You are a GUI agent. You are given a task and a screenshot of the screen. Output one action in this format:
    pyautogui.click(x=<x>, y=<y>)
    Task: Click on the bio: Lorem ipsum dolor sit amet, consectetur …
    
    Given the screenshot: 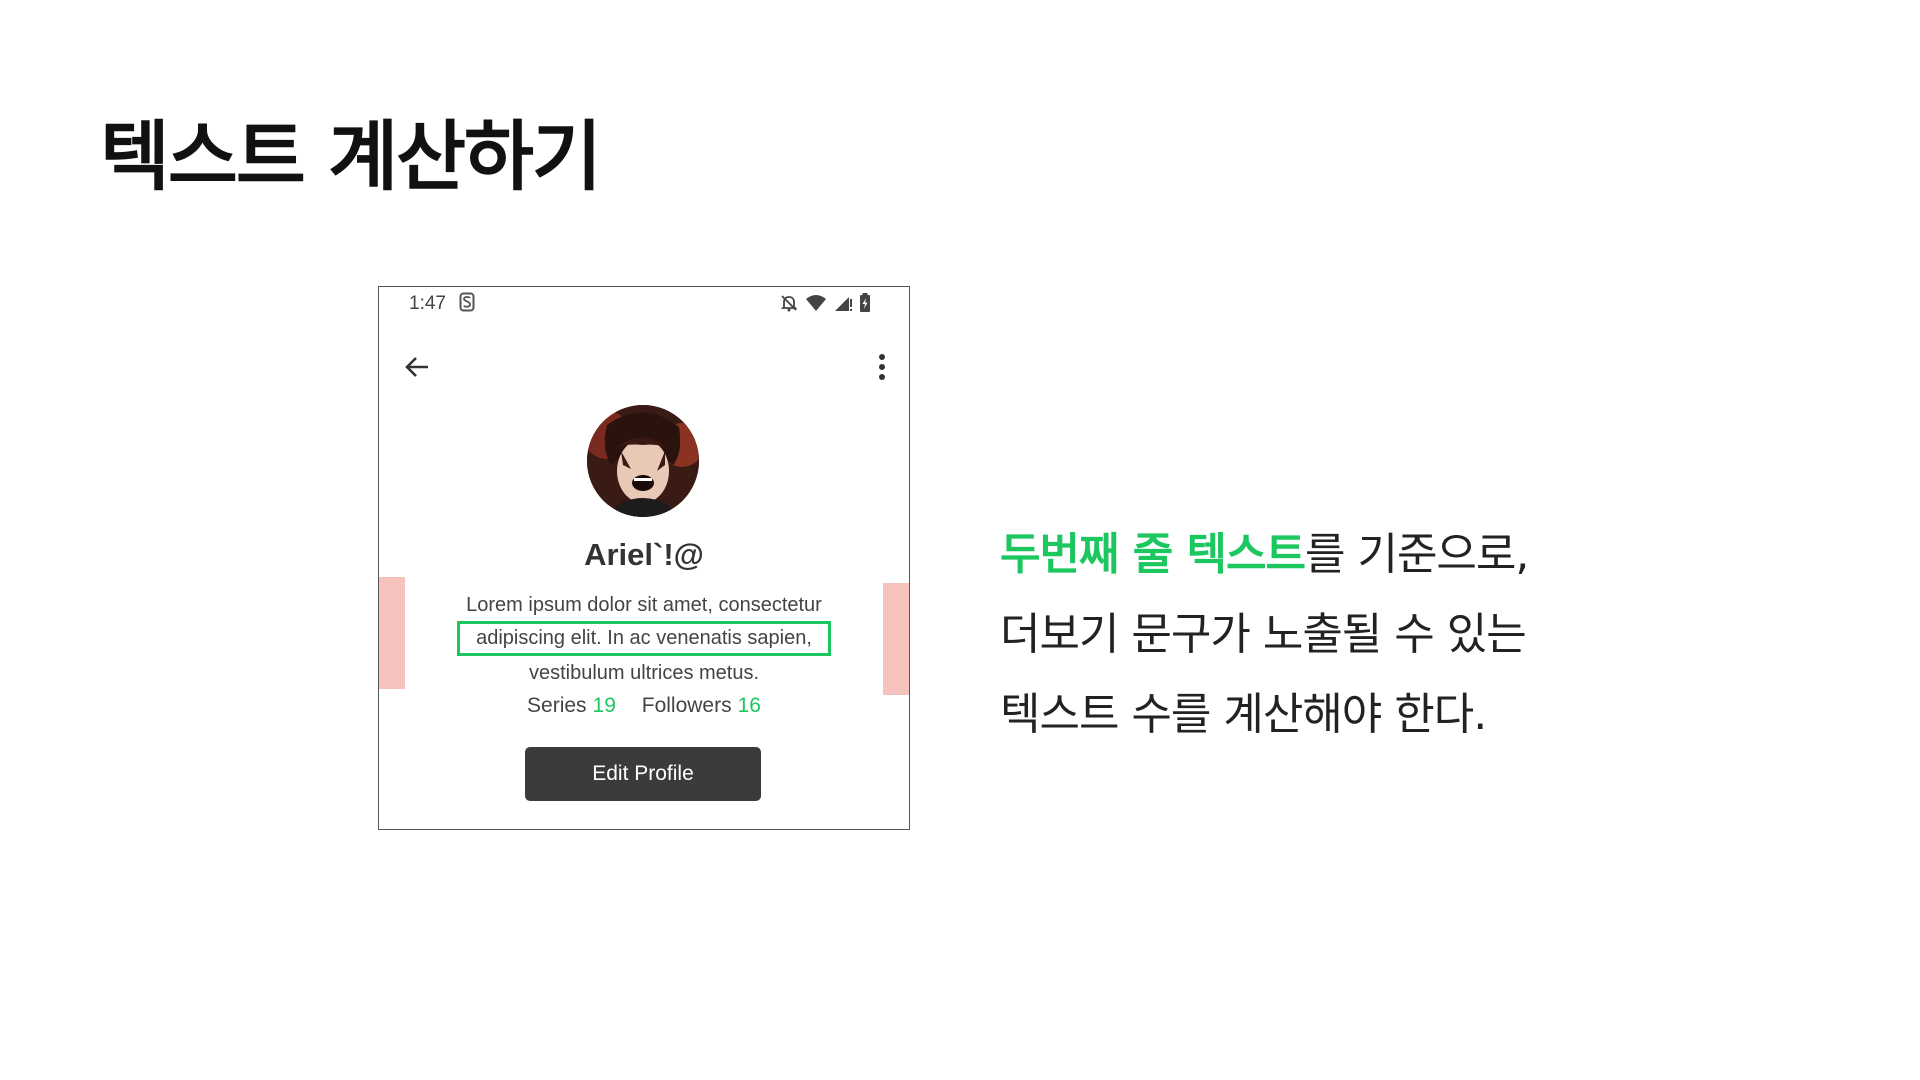 What is the action you would take?
    pyautogui.click(x=644, y=639)
    